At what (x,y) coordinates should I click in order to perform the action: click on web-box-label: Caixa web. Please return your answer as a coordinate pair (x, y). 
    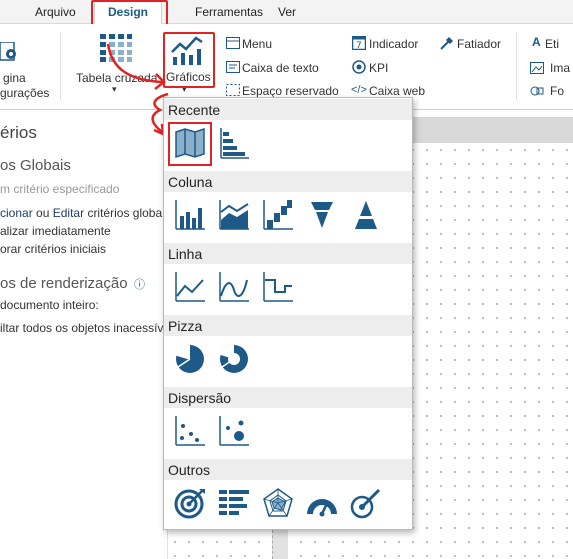
    Looking at the image, I should click on (397, 91).